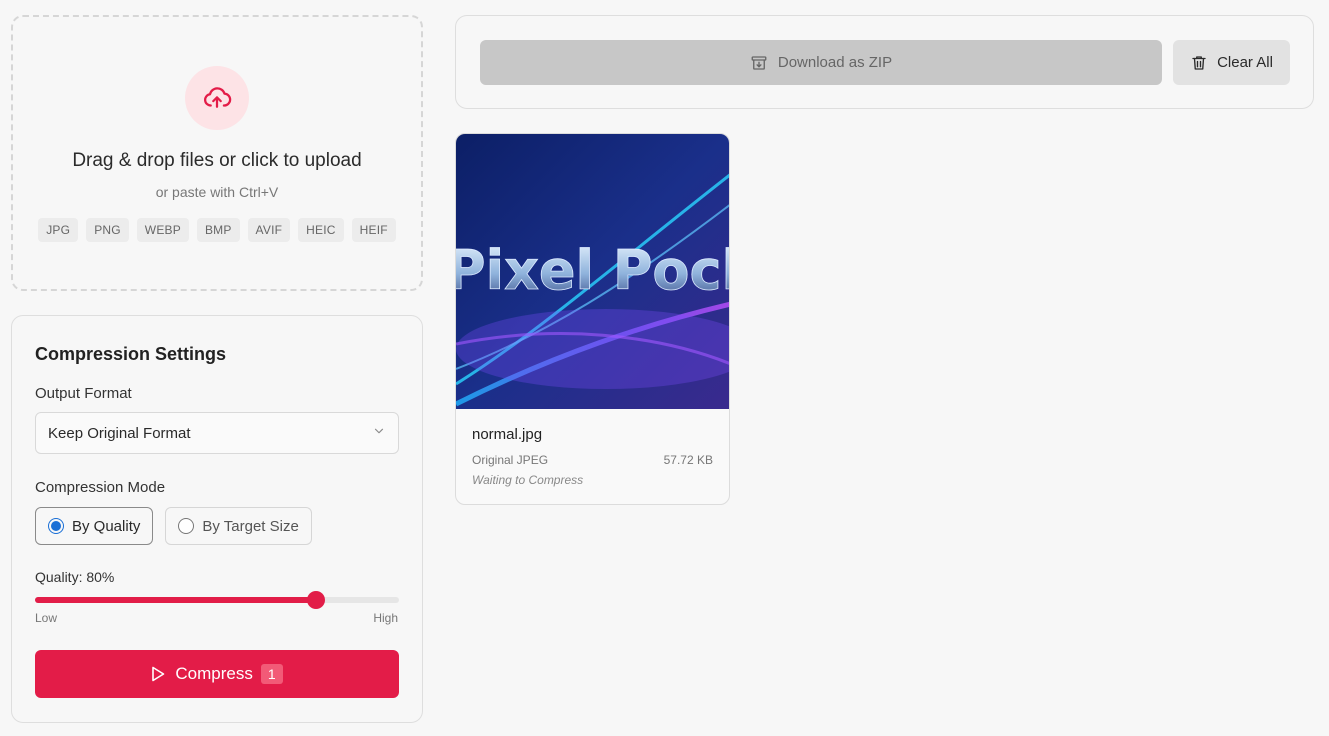 This screenshot has width=1329, height=736. What do you see at coordinates (321, 230) in the screenshot?
I see `format-chip: HEIC` at bounding box center [321, 230].